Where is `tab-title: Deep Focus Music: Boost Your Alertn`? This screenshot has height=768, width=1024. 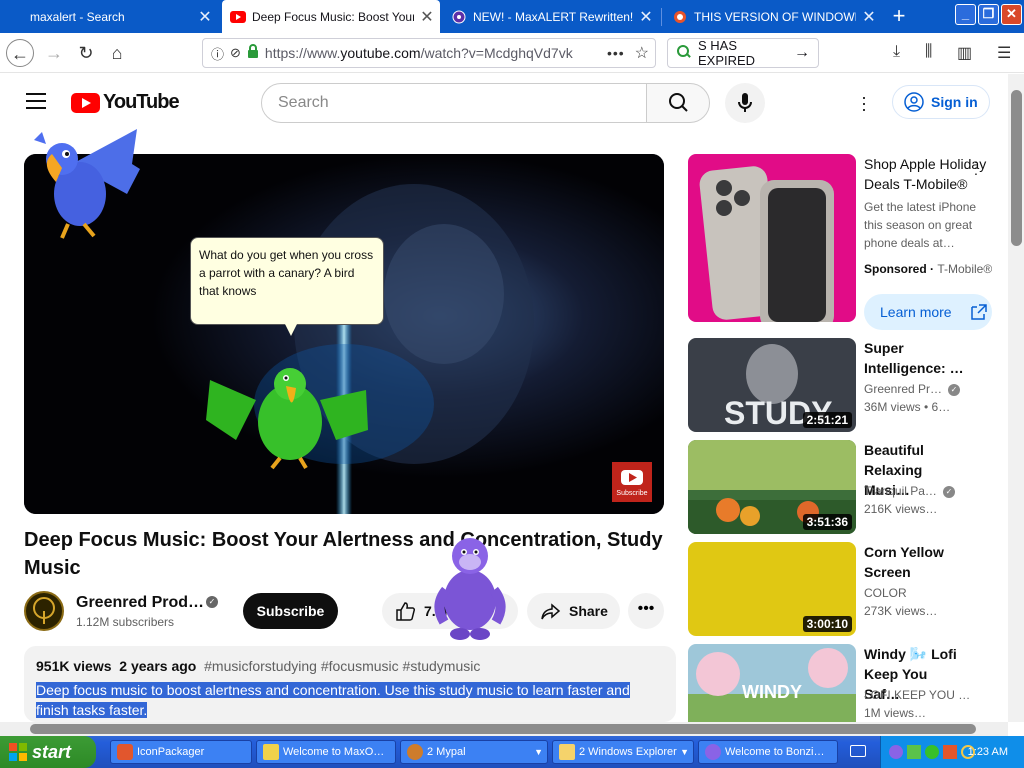 tab-title: Deep Focus Music: Boost Your Alertn is located at coordinates (333, 16).